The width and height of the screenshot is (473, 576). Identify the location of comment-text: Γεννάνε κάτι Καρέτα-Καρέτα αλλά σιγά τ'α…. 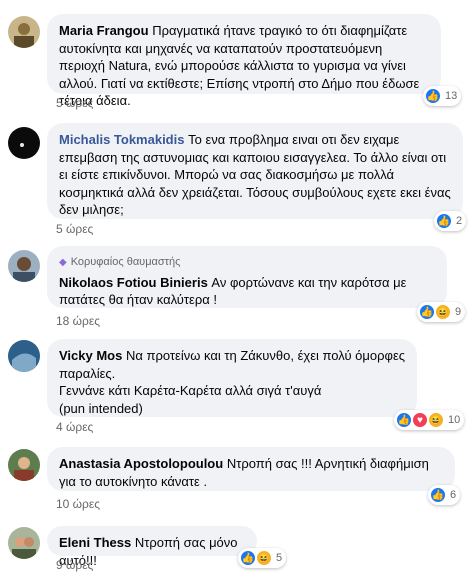
(190, 390).